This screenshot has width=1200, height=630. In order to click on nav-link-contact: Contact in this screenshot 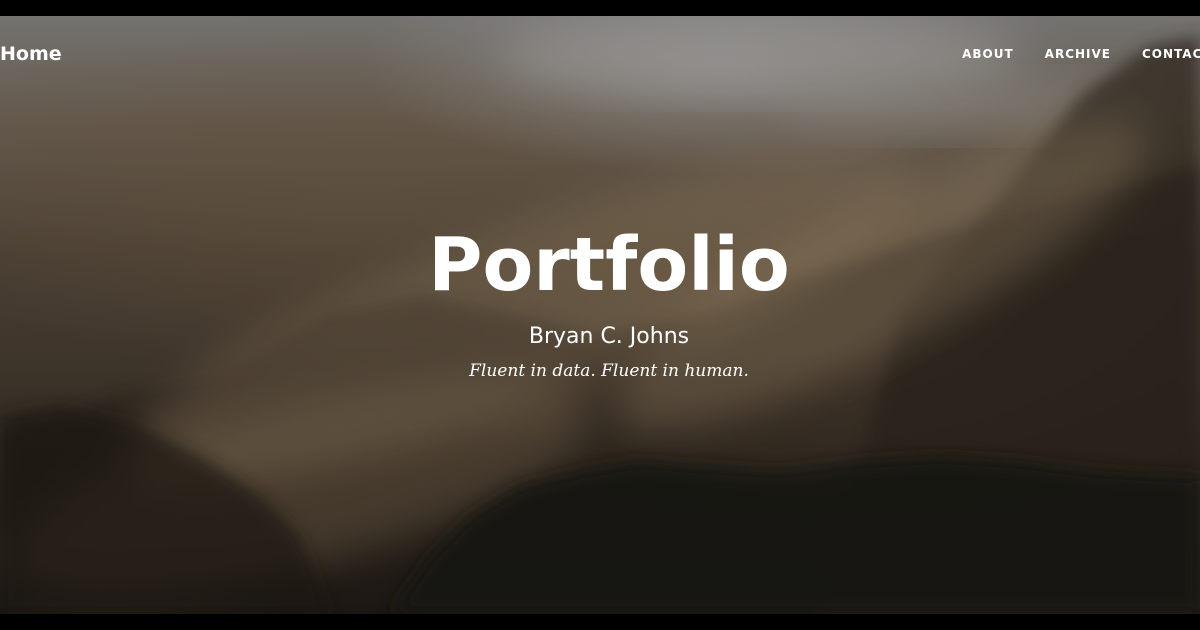, I will do `click(1171, 54)`.